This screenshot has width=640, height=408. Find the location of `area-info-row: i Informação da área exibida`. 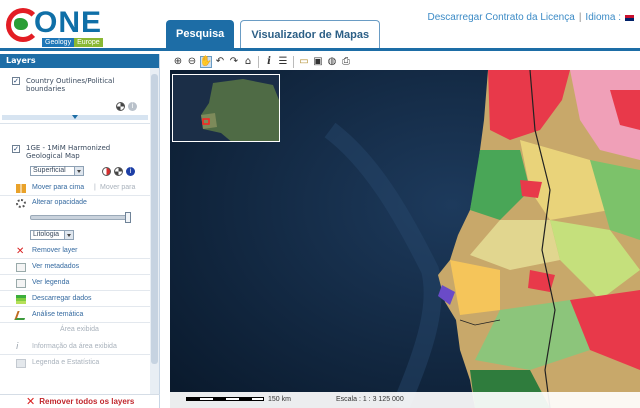

area-info-row: i Informação da área exibida is located at coordinates (75, 347).